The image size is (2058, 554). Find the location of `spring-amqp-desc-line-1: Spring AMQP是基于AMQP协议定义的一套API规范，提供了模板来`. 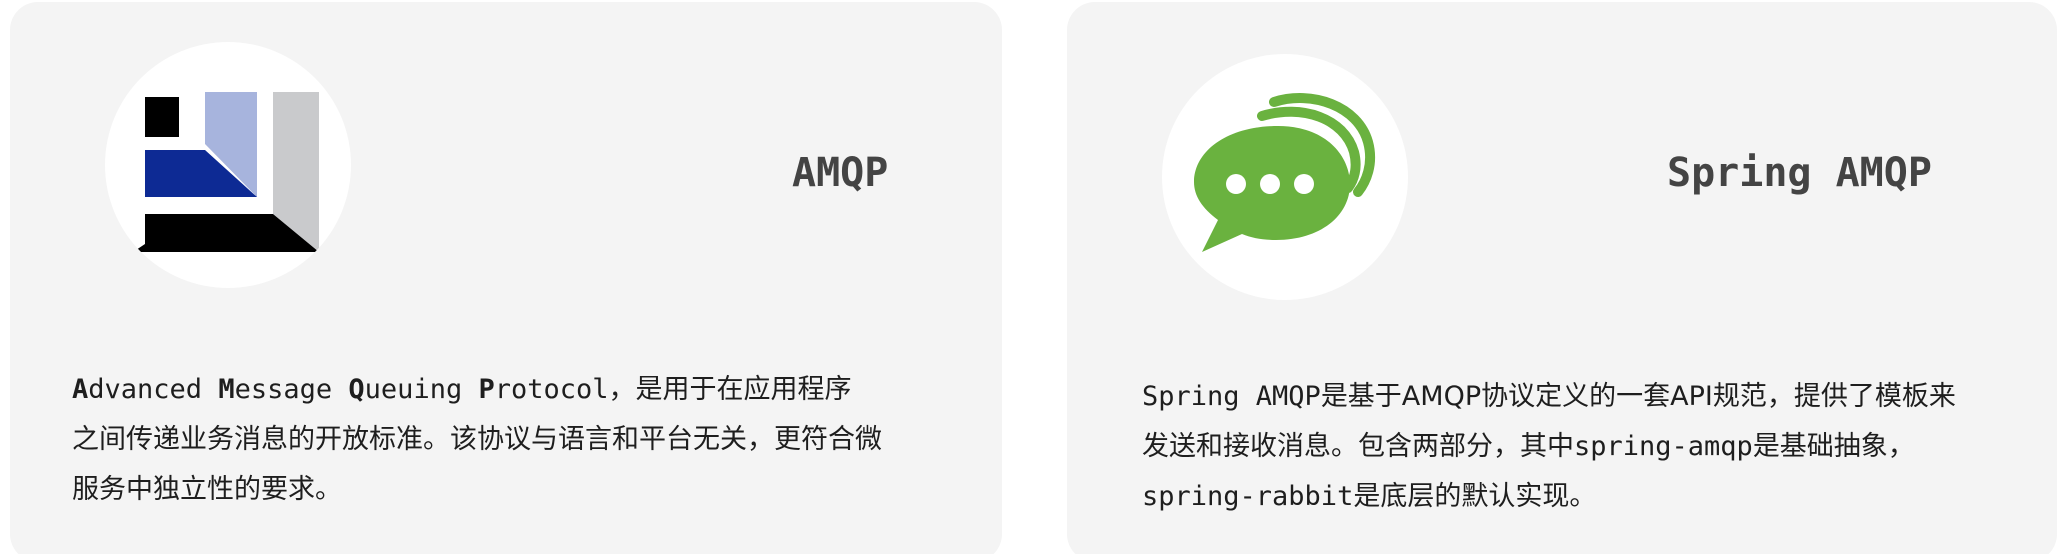

spring-amqp-desc-line-1: Spring AMQP是基于AMQP协议定义的一套API规范，提供了模板来 is located at coordinates (1549, 396).